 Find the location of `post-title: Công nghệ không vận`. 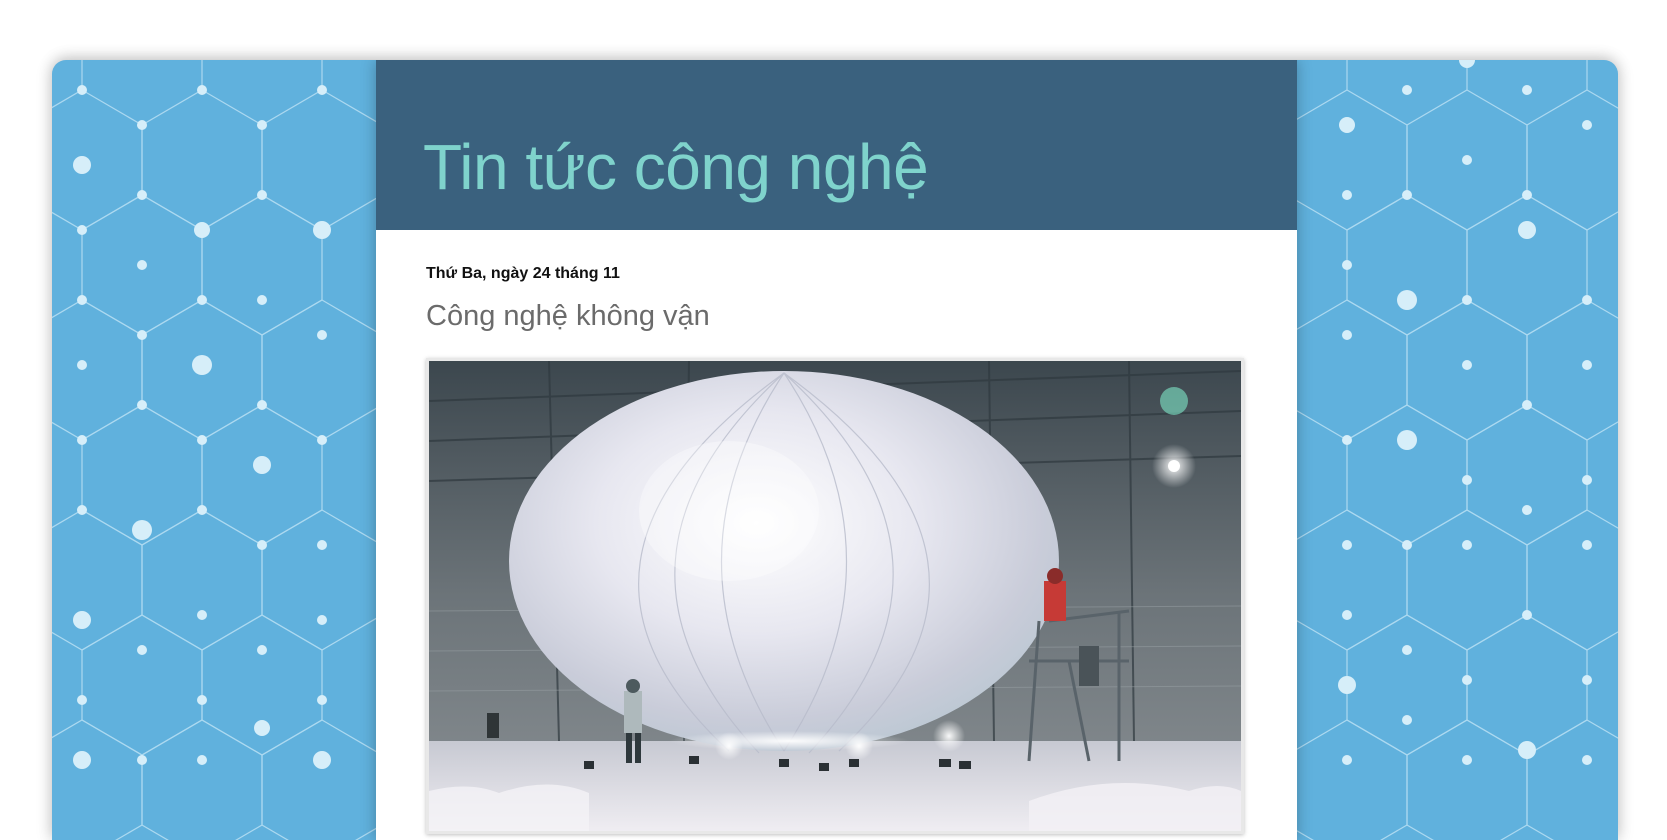

post-title: Công nghệ không vận is located at coordinates (568, 316).